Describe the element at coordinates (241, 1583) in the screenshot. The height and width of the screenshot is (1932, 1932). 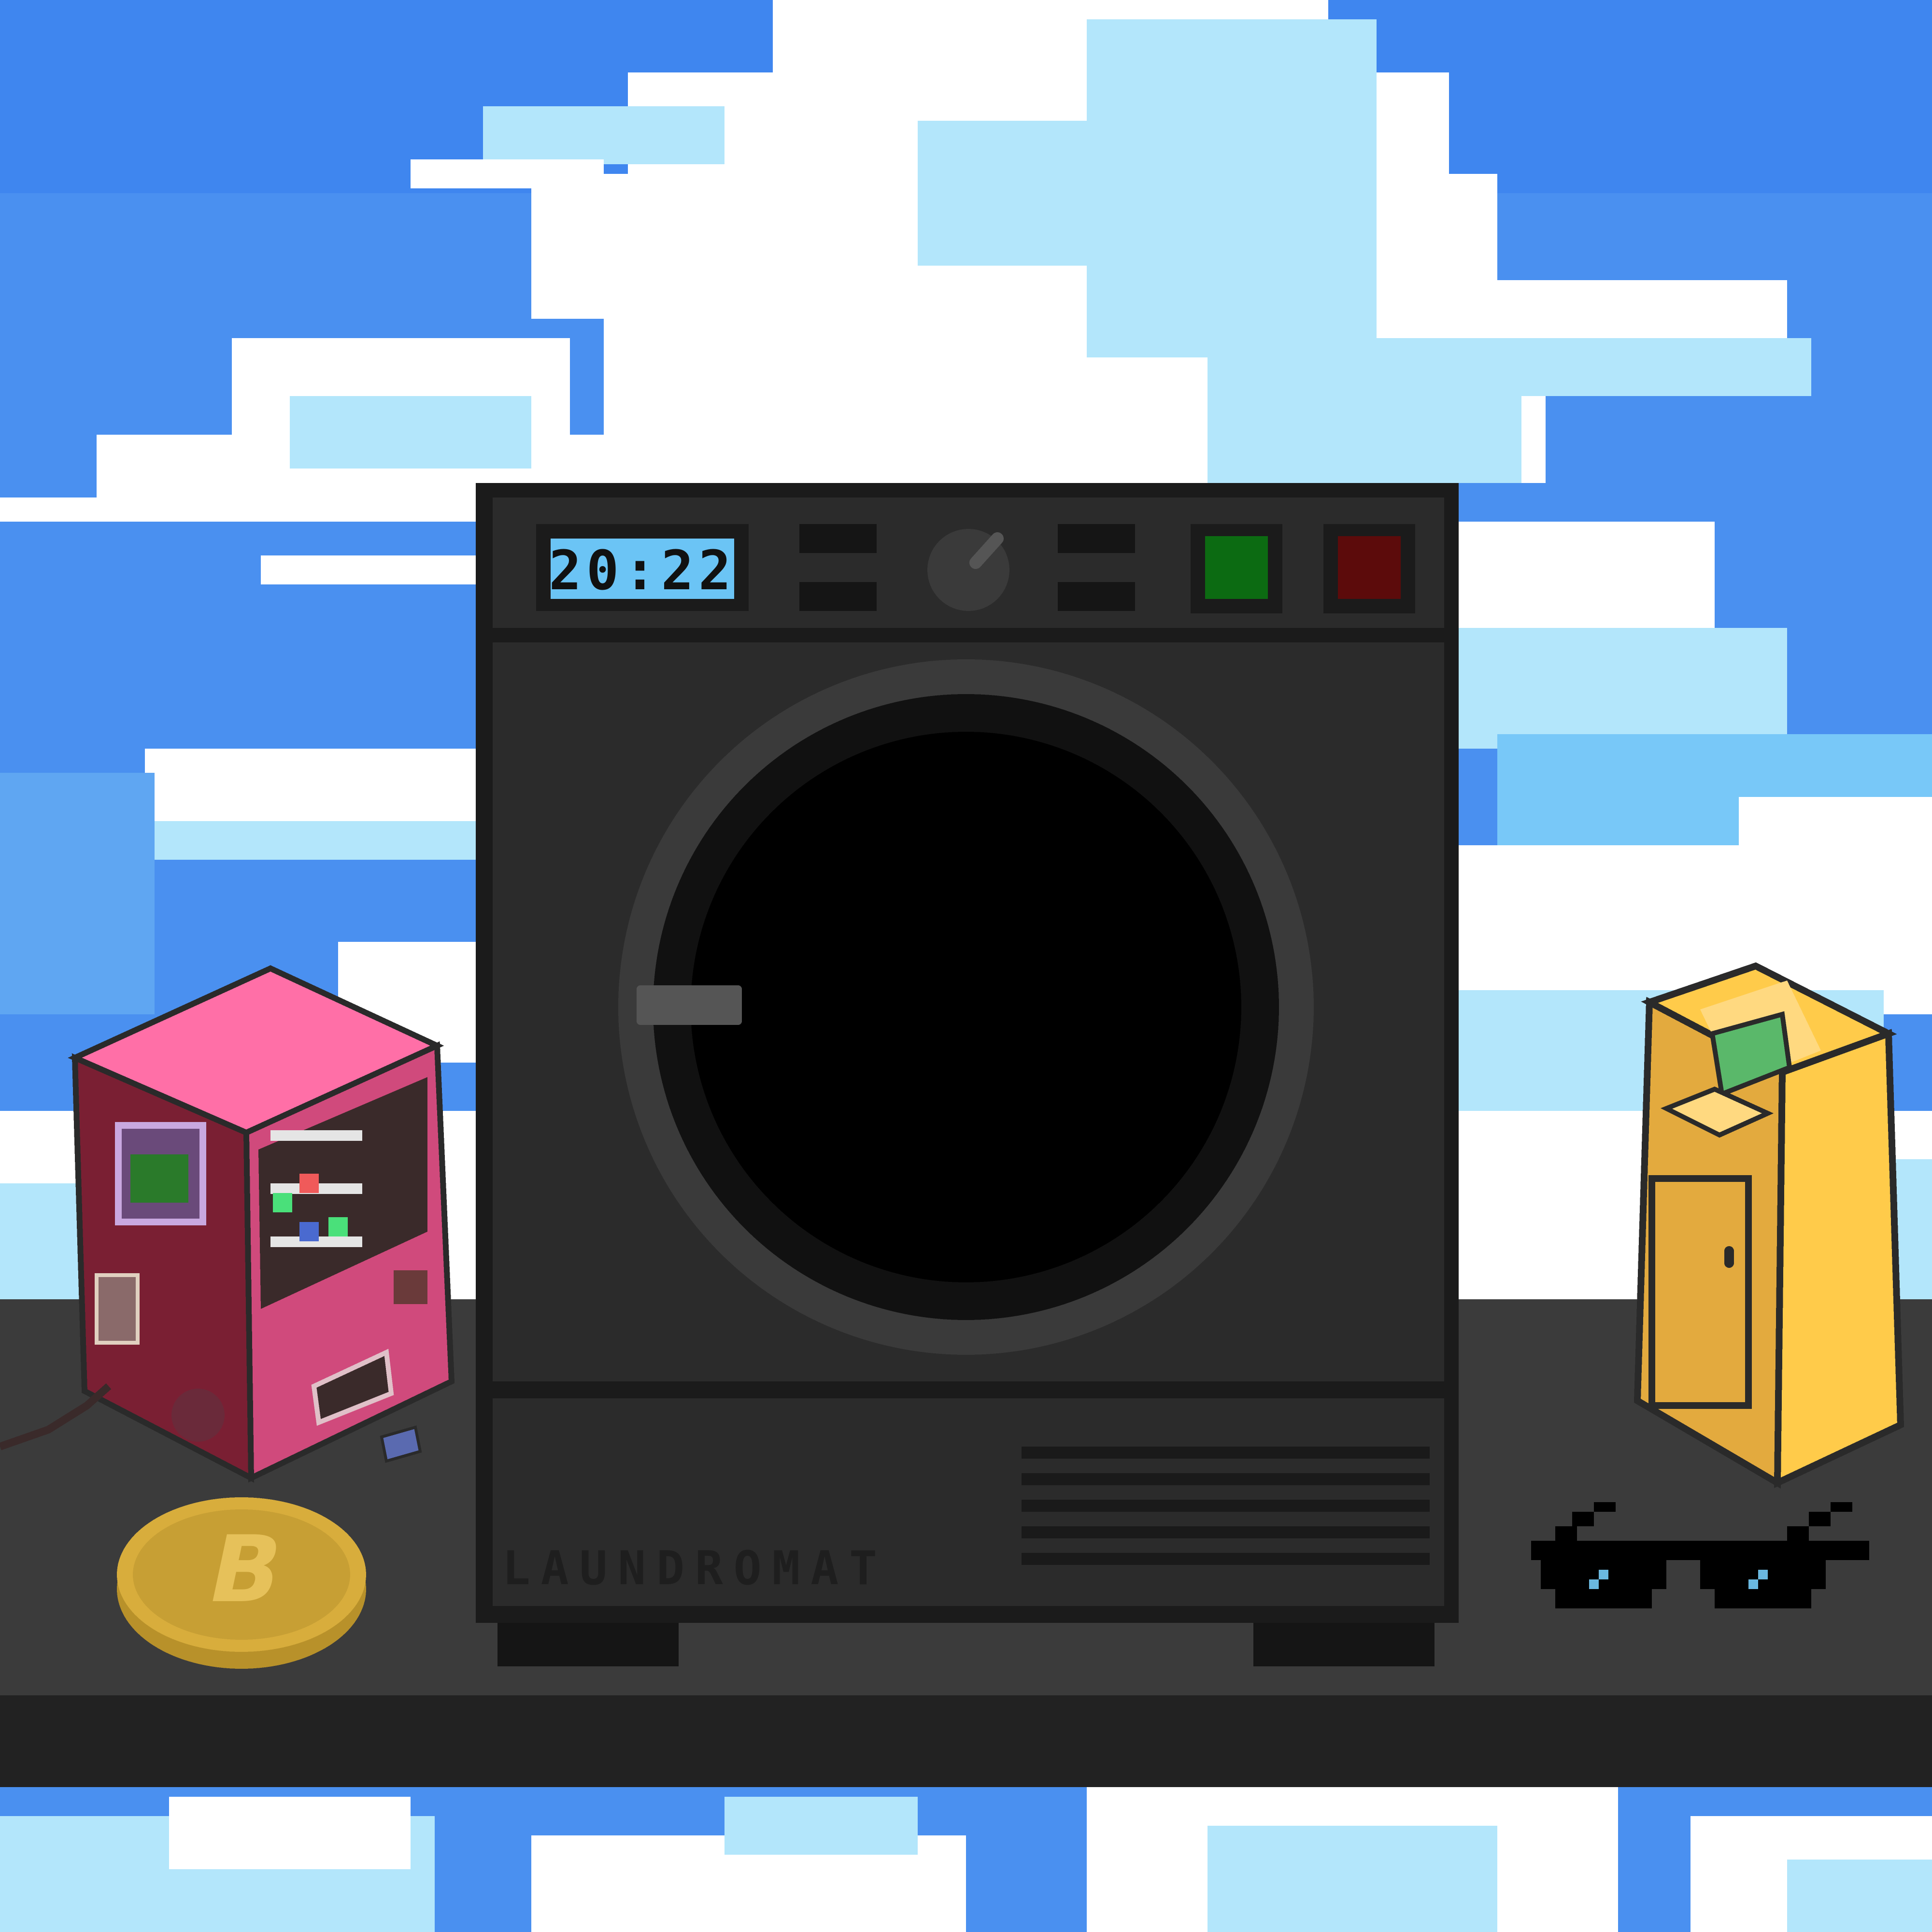
I see `bitcoin-icon: B` at that location.